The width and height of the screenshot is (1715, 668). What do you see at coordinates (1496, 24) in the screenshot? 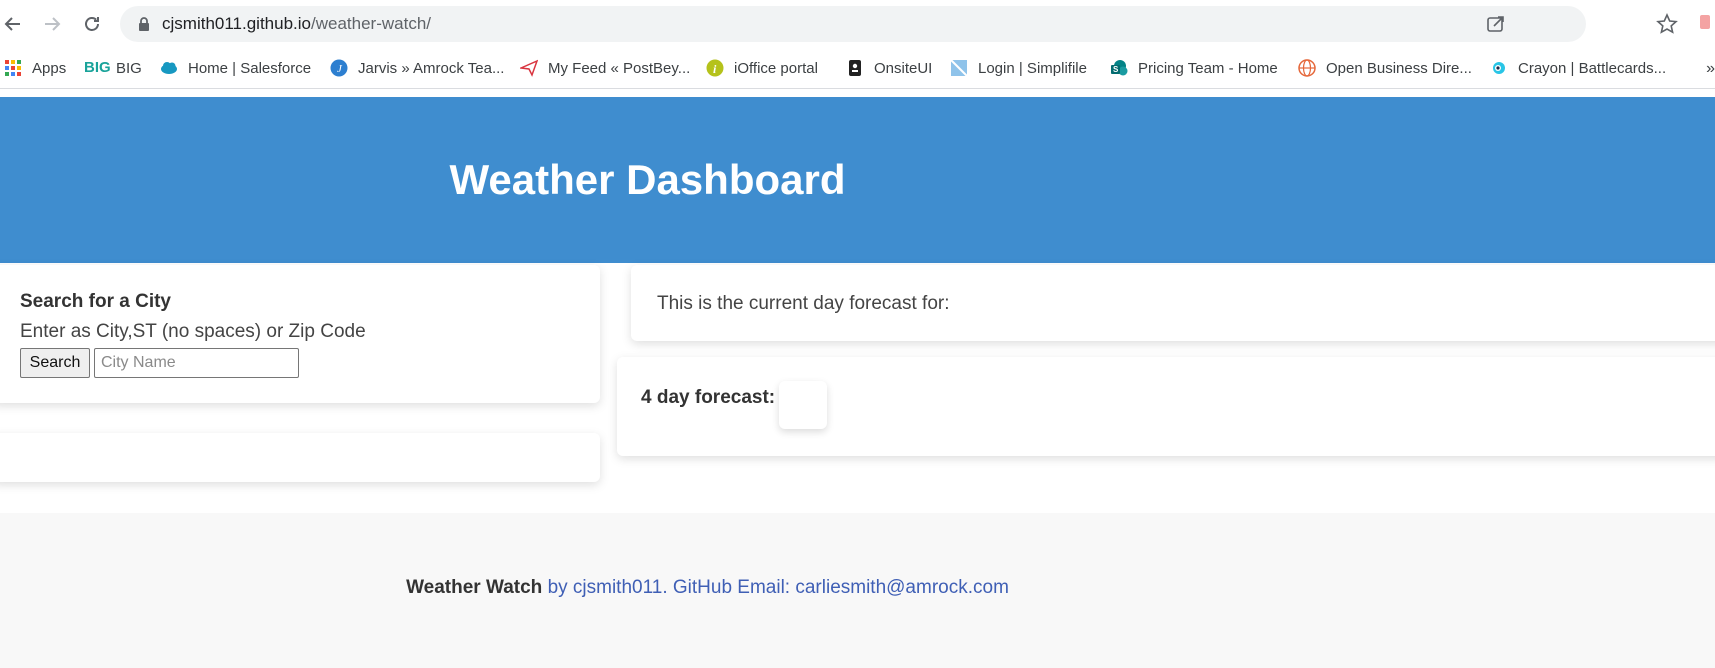
I see `share-icon` at bounding box center [1496, 24].